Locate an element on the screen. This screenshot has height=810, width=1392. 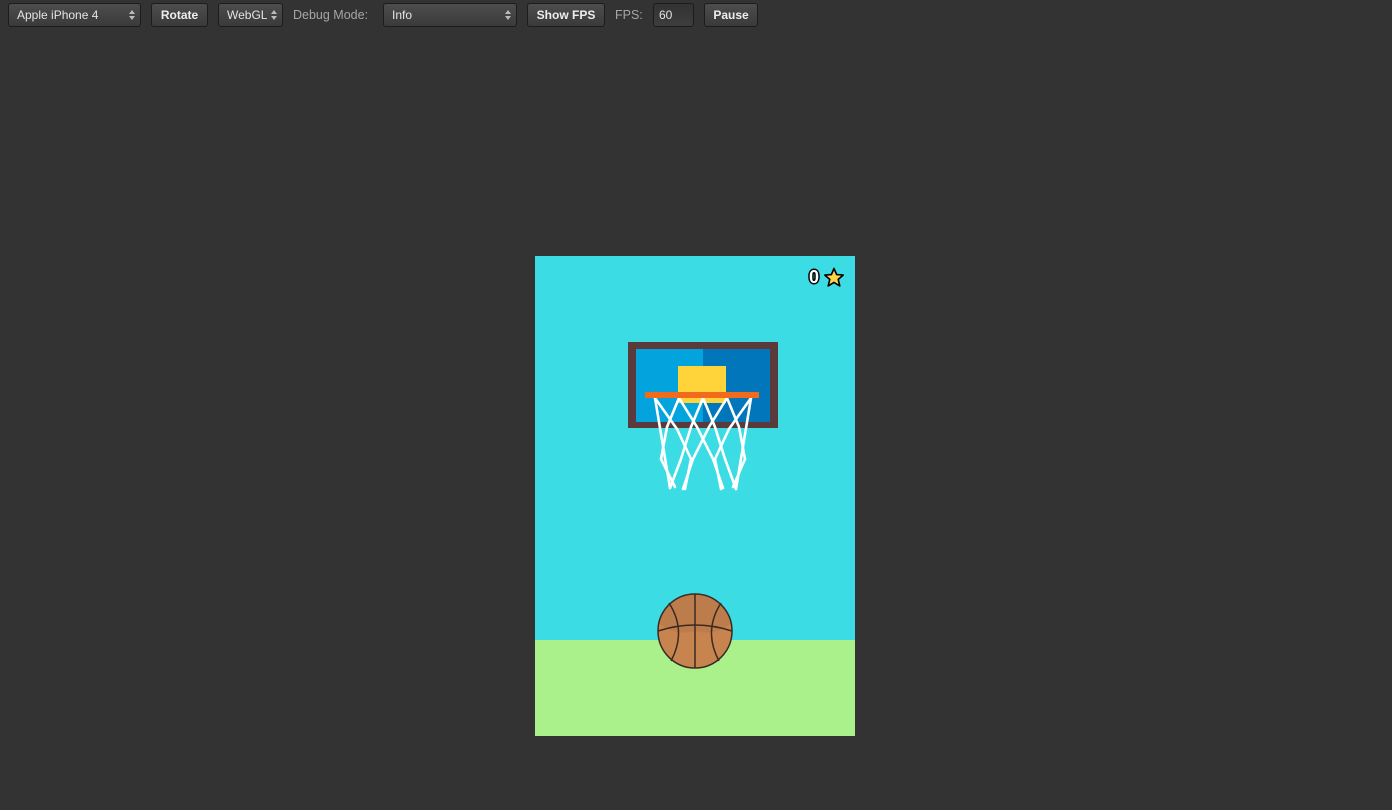
score-counter: 0 is located at coordinates (813, 277).